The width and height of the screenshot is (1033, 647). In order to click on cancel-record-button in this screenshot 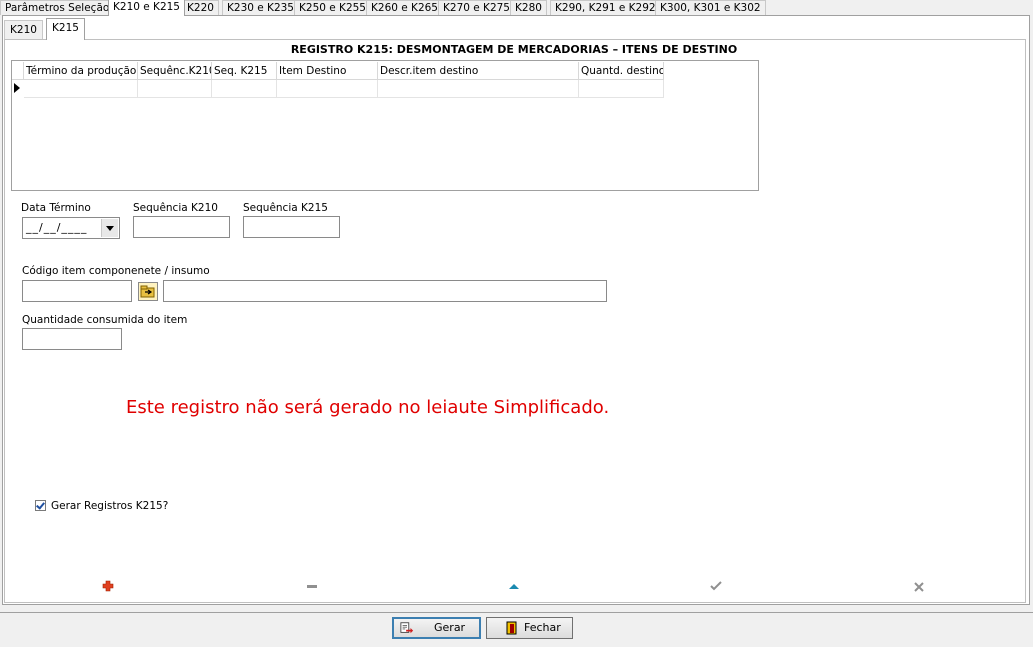, I will do `click(919, 586)`.